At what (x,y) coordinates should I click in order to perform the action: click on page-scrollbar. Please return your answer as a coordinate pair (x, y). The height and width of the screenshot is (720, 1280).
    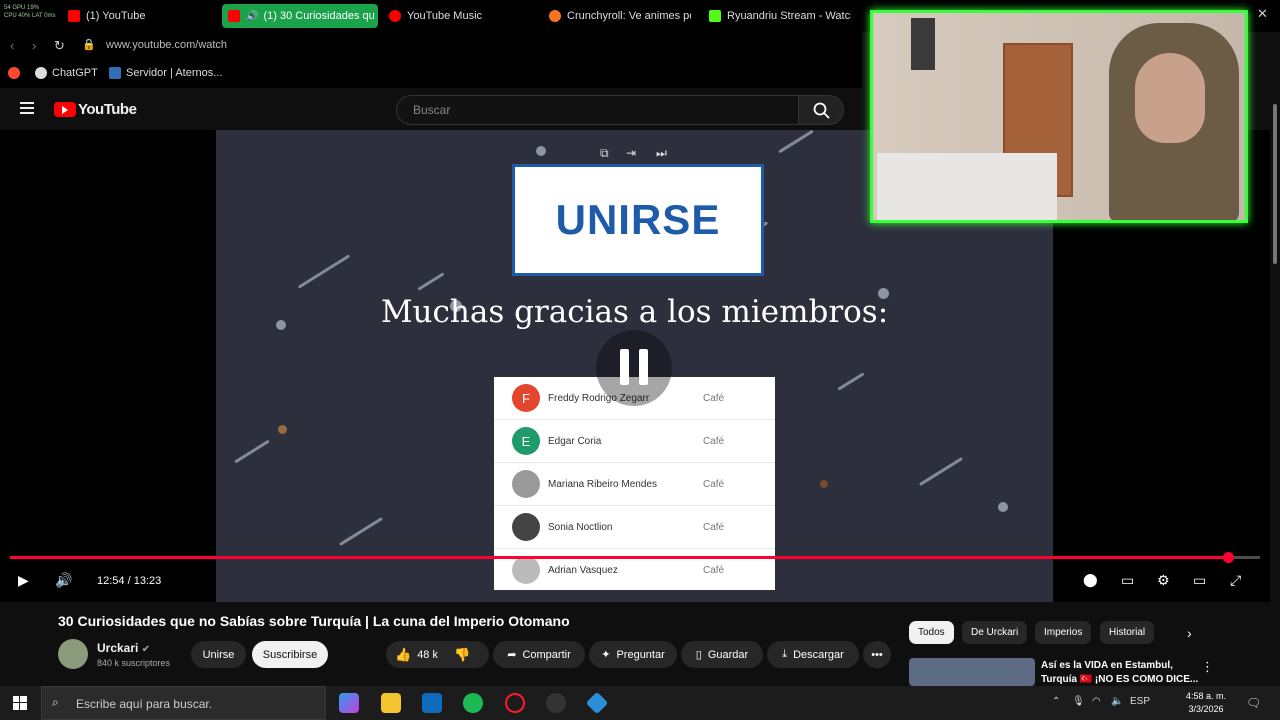
    Looking at the image, I should click on (1275, 345).